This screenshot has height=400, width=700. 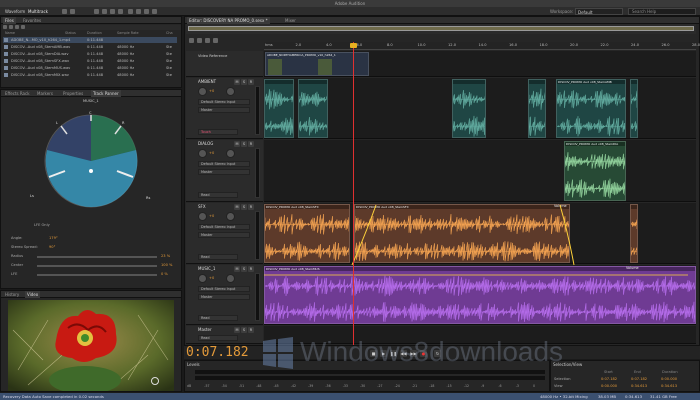 I want to click on track-header-sfx: SFX M S R +0 Default Stereo Input Master Read, so click(x=224, y=233).